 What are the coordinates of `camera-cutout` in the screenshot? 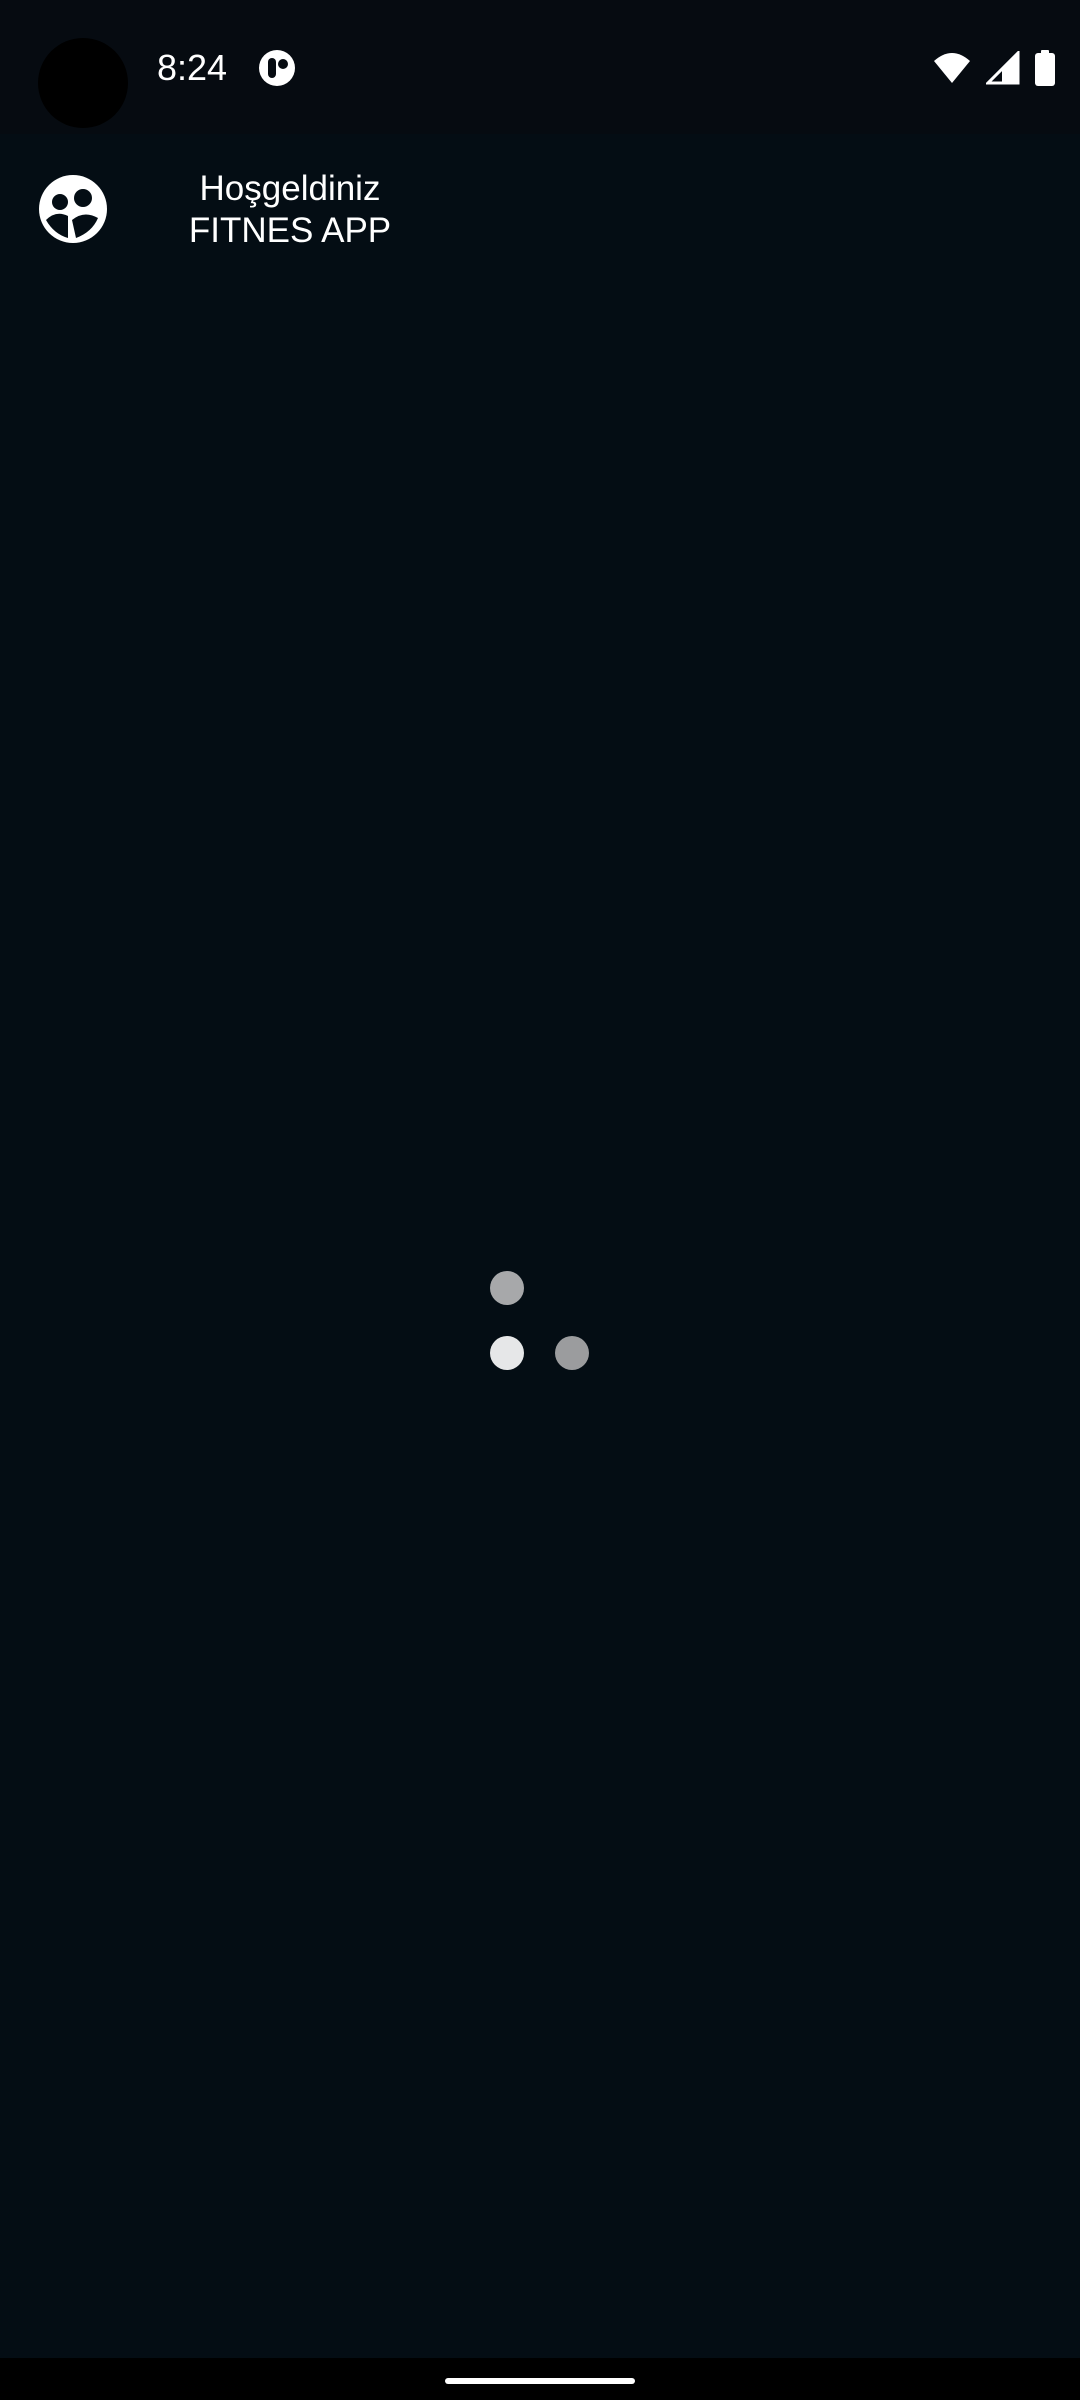 It's located at (83, 83).